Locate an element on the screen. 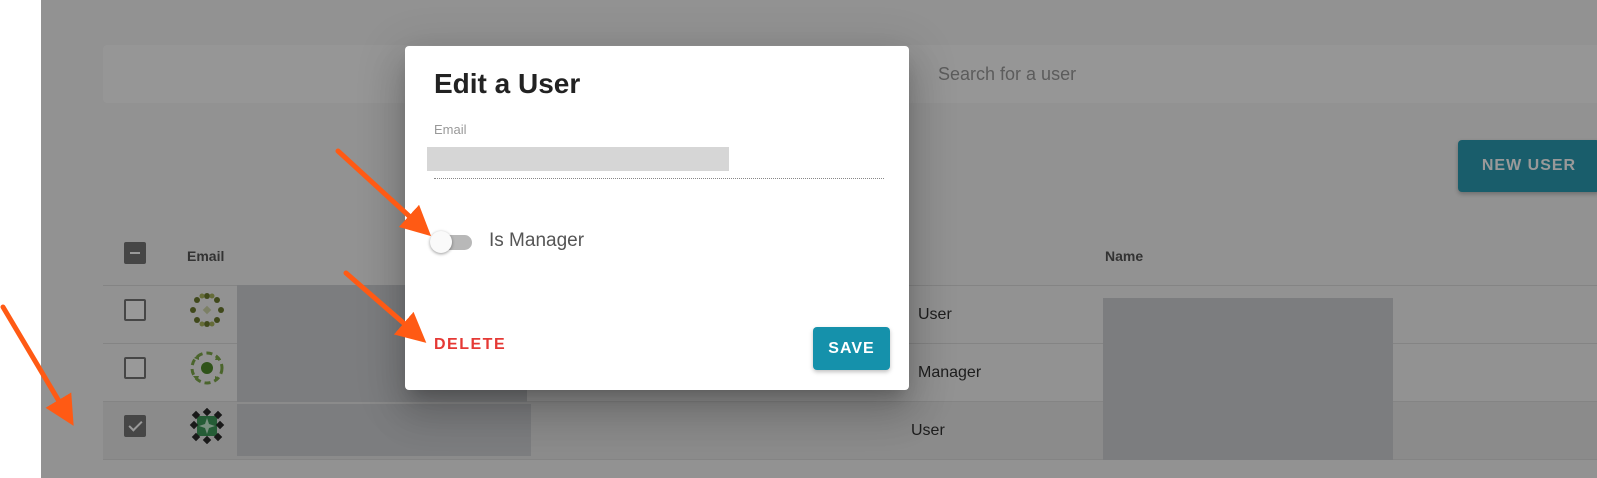 The height and width of the screenshot is (478, 1597). email-field-underline is located at coordinates (659, 178).